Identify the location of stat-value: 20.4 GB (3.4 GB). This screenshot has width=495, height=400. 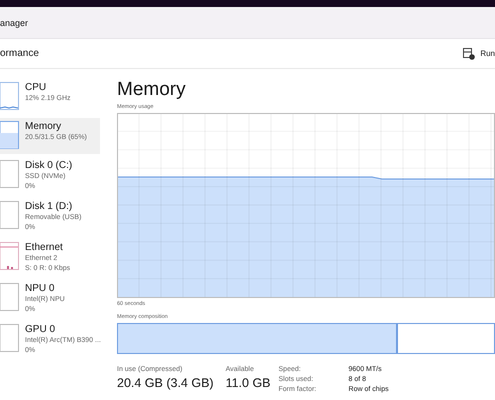
(165, 383).